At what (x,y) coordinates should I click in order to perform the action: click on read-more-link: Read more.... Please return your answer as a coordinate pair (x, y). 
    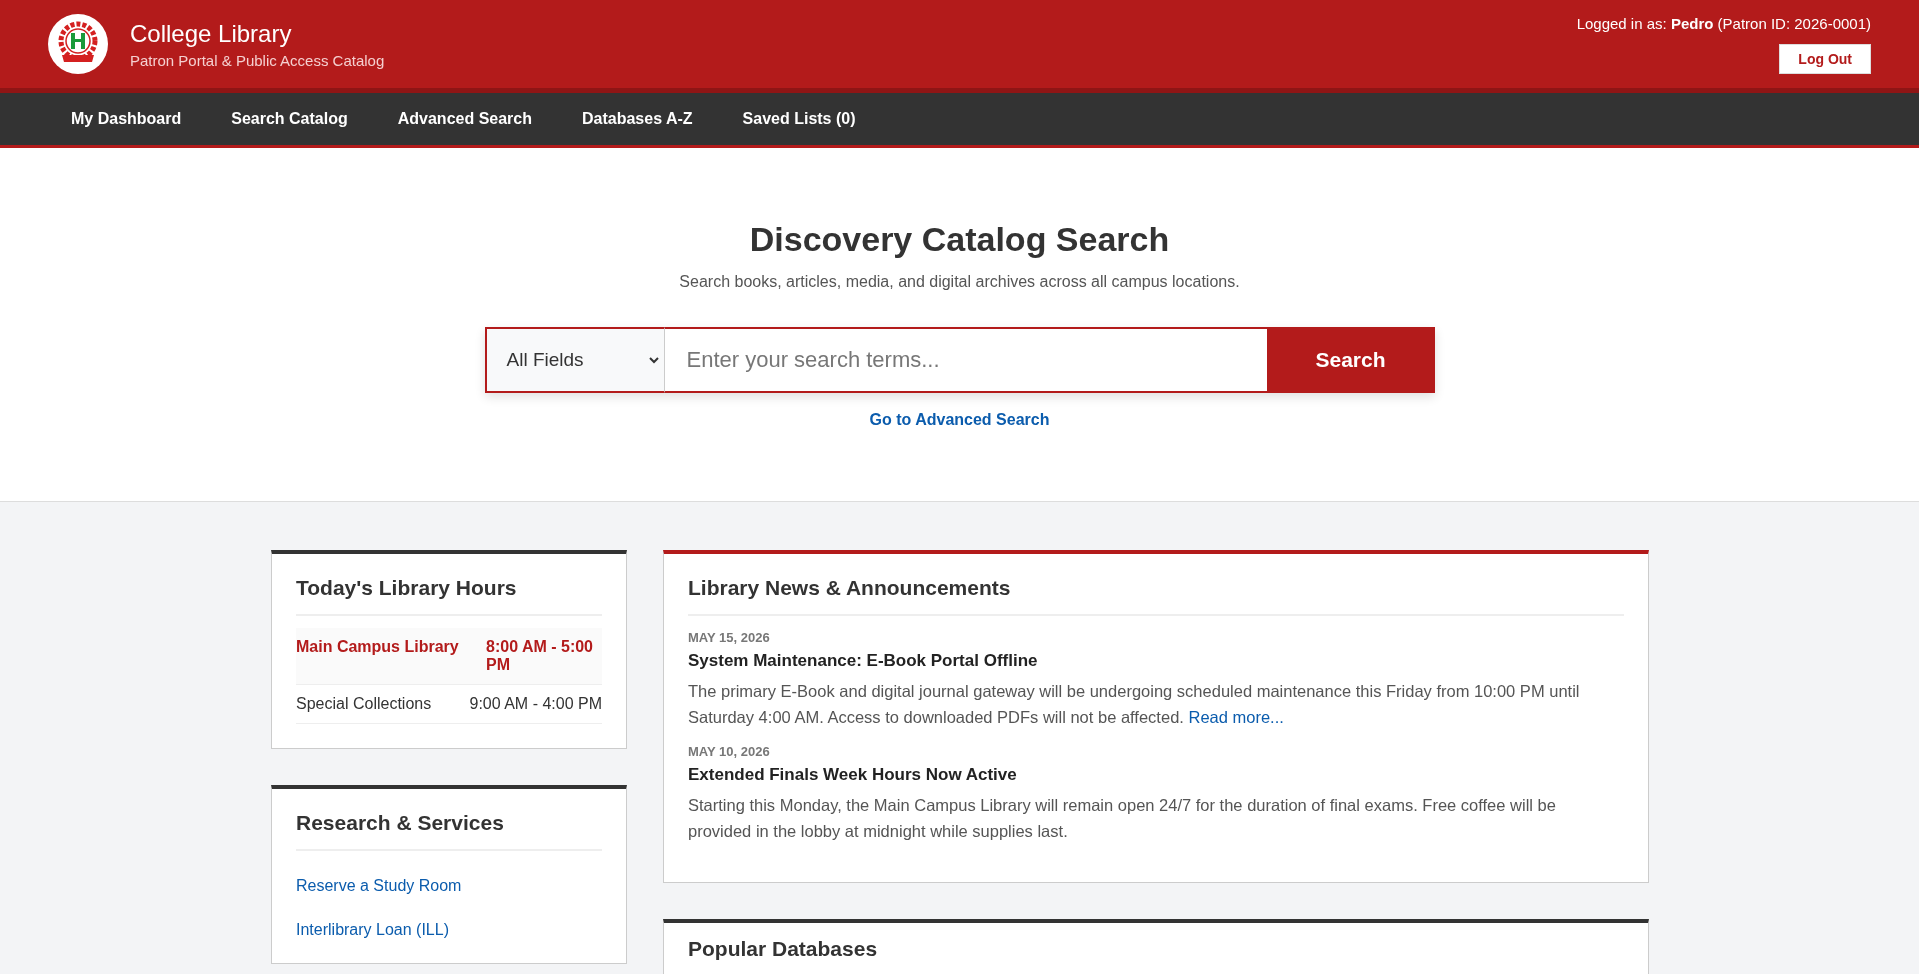
    Looking at the image, I should click on (1236, 716).